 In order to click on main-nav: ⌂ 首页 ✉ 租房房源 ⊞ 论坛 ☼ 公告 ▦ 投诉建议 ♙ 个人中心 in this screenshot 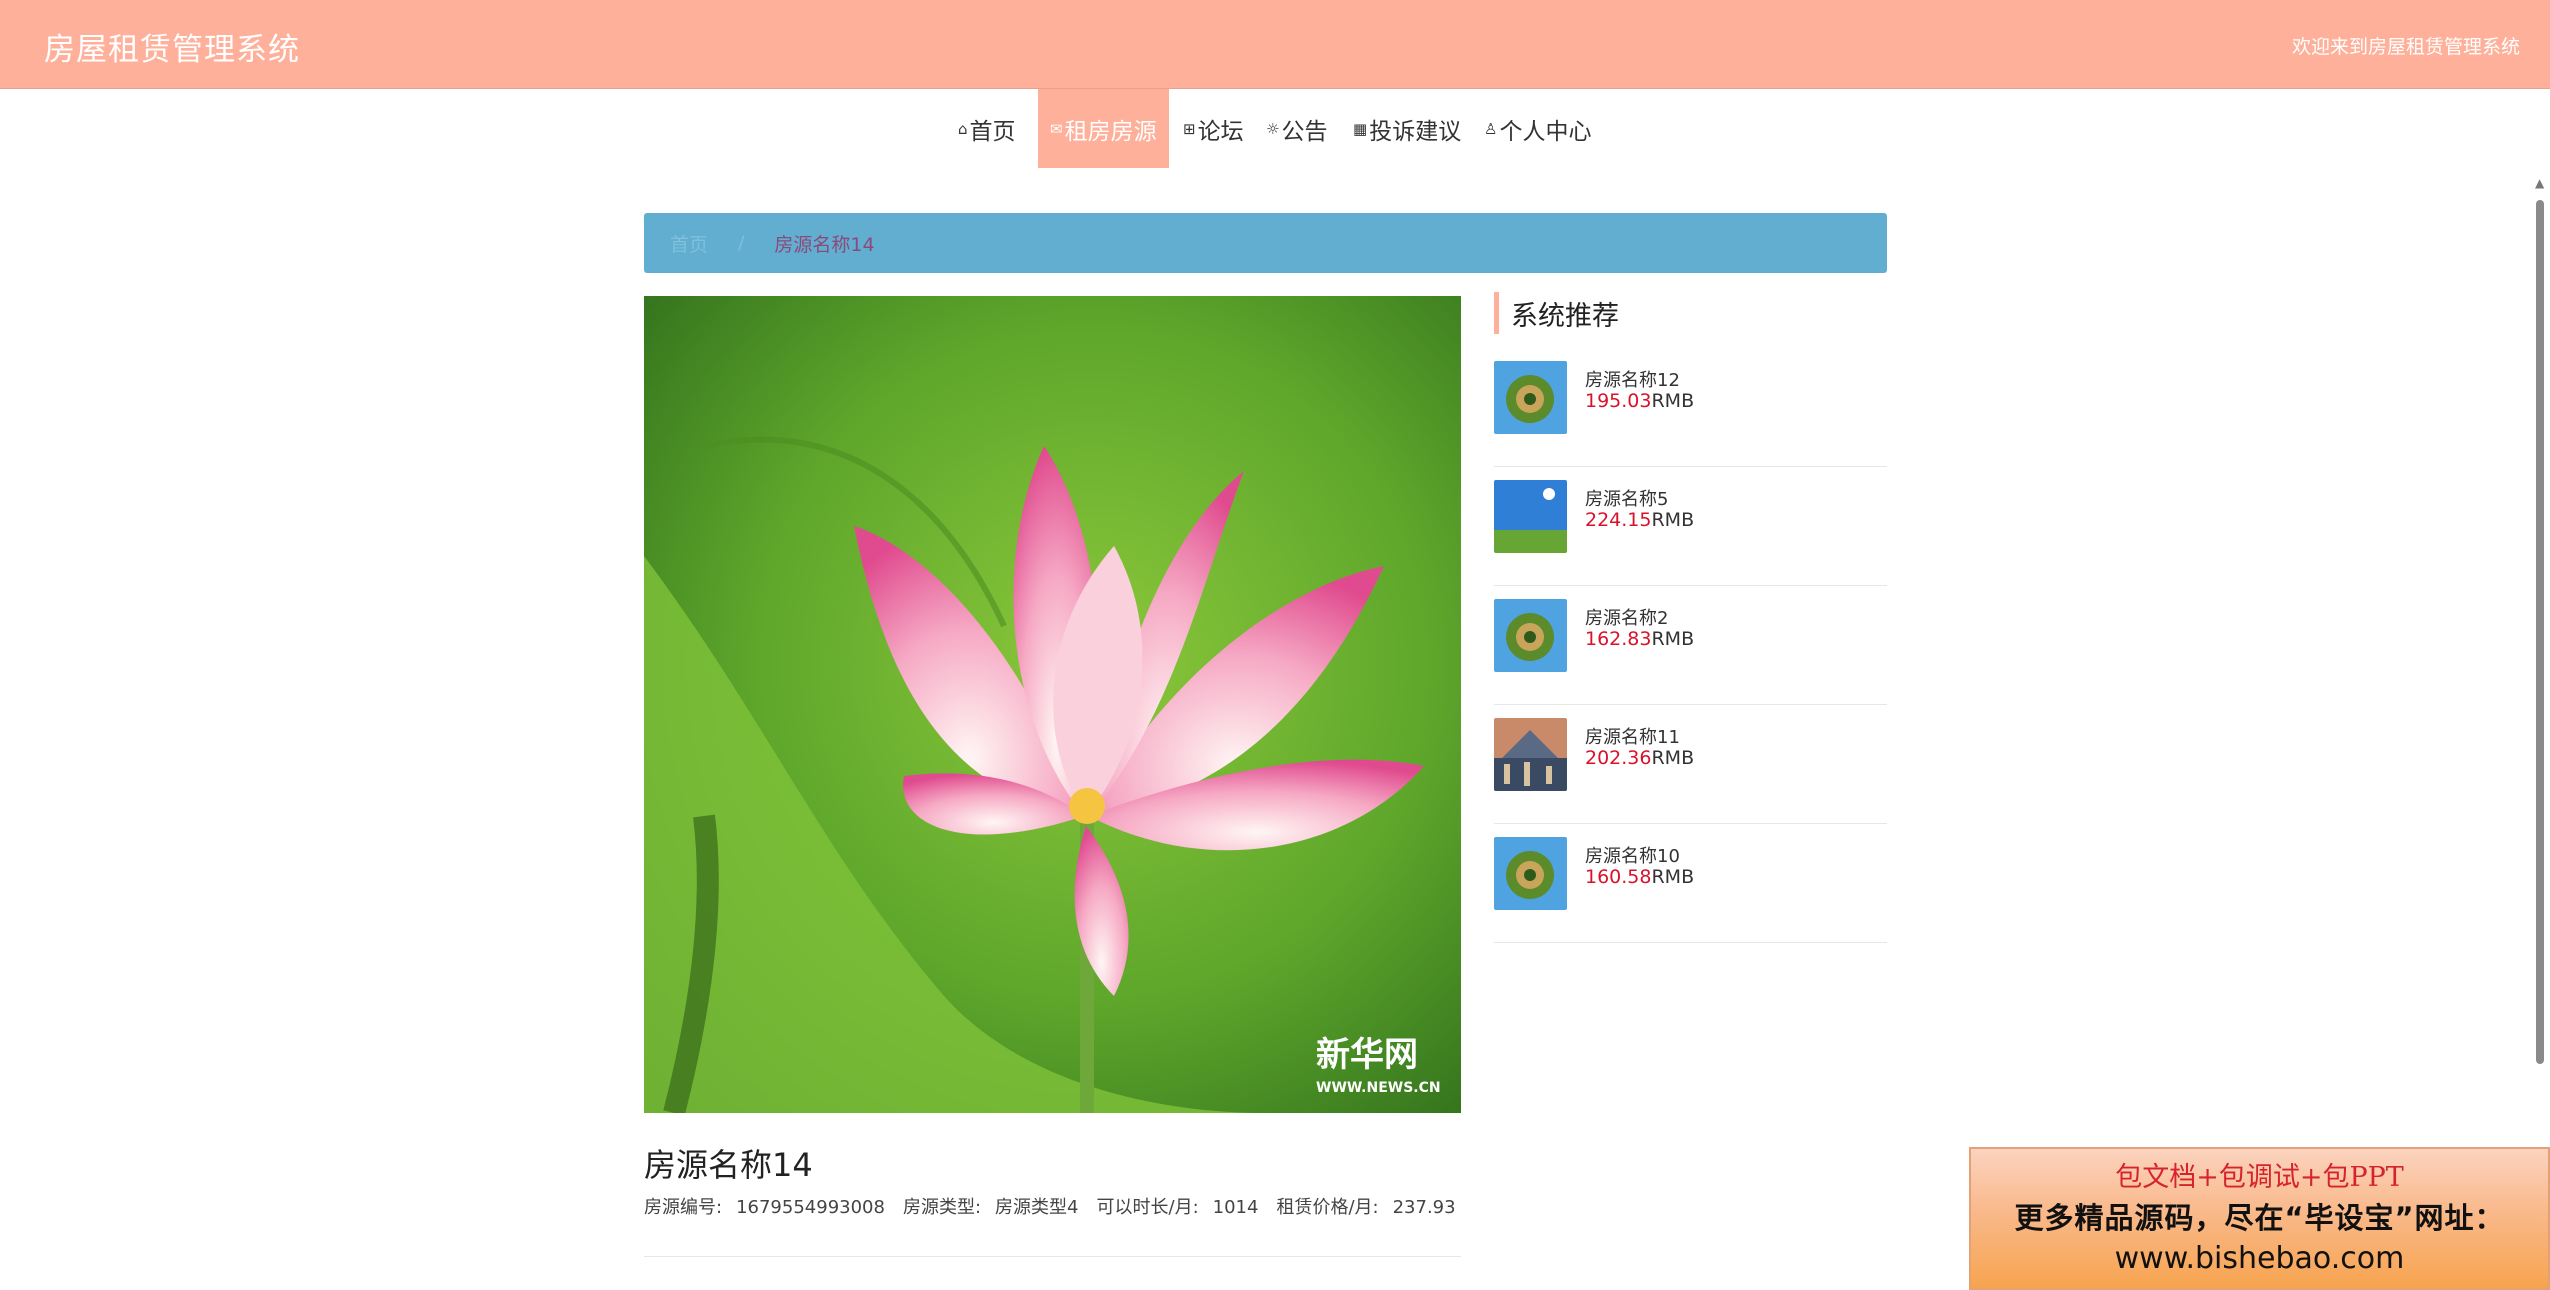, I will do `click(1275, 128)`.